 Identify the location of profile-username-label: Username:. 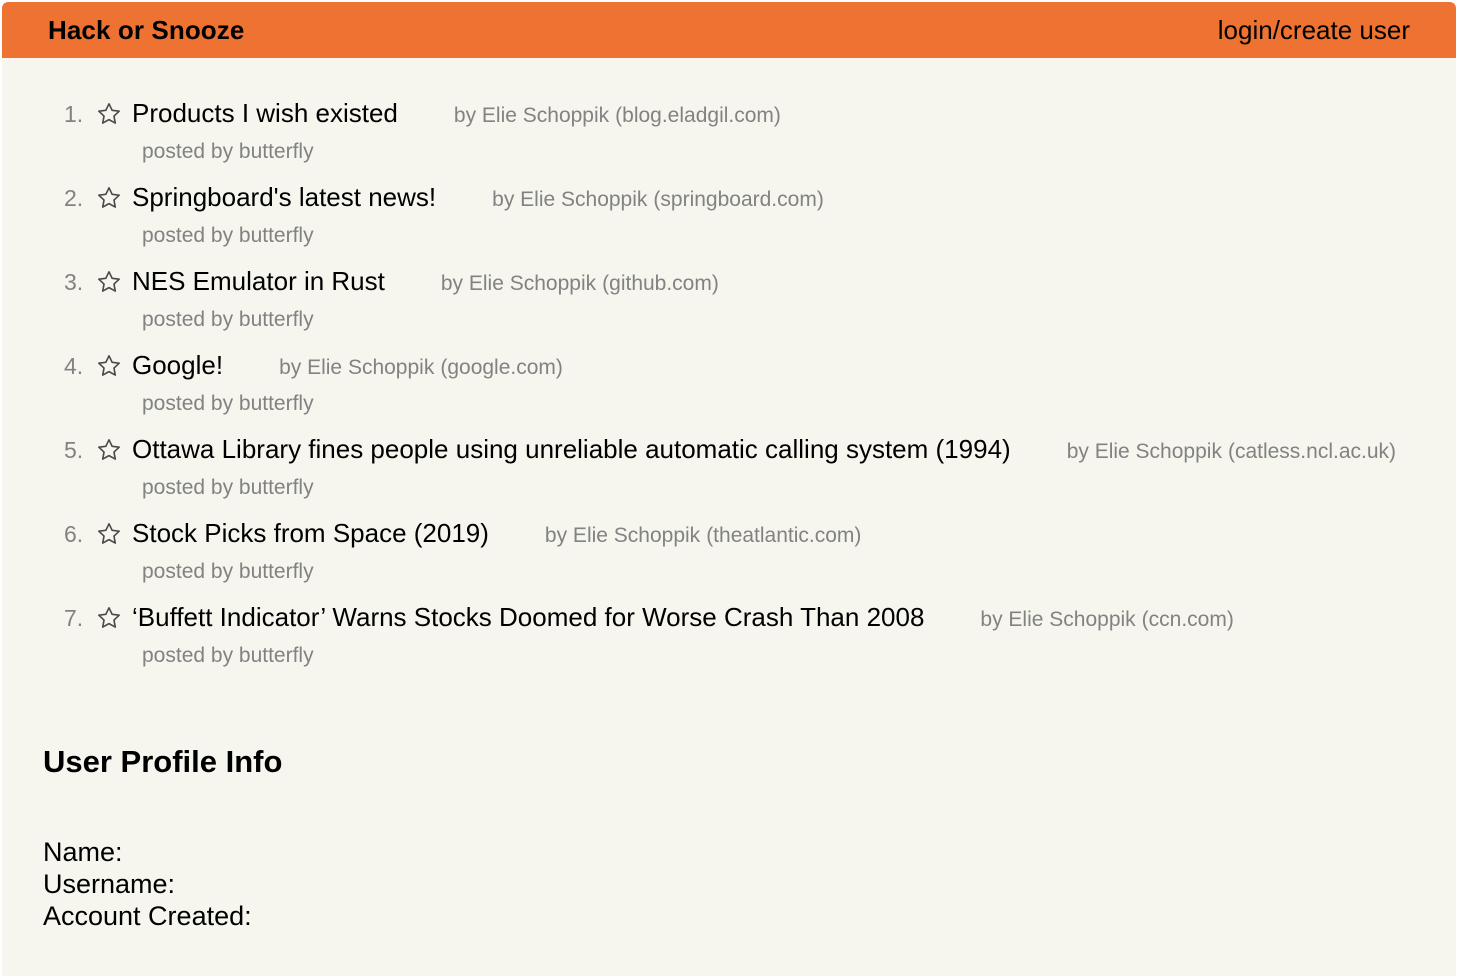
(109, 884).